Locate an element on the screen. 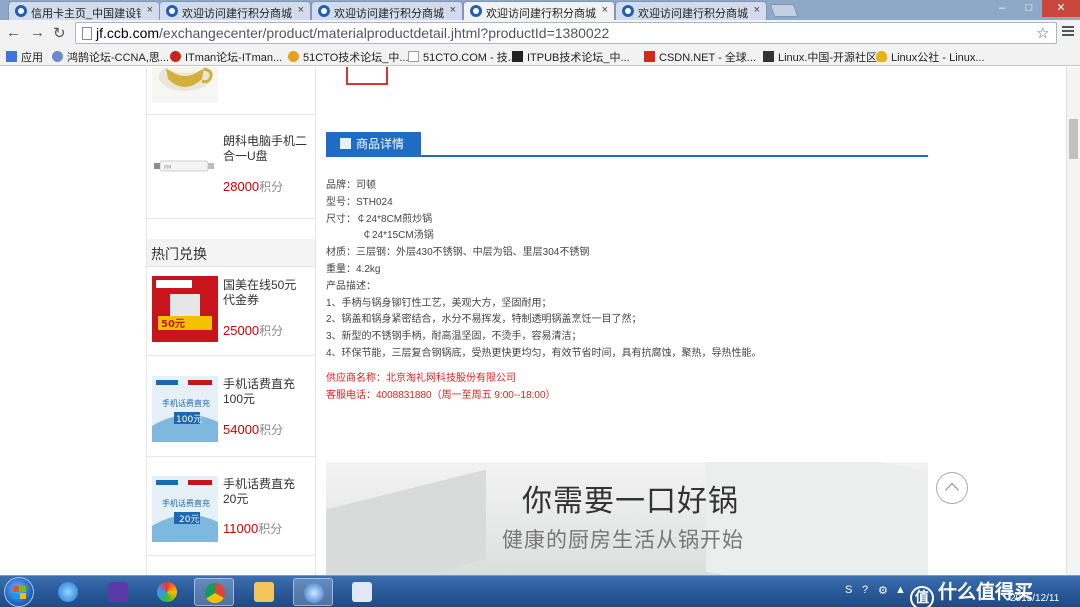 The width and height of the screenshot is (1080, 607). spec-description-label: 产品描述： is located at coordinates (351, 286).